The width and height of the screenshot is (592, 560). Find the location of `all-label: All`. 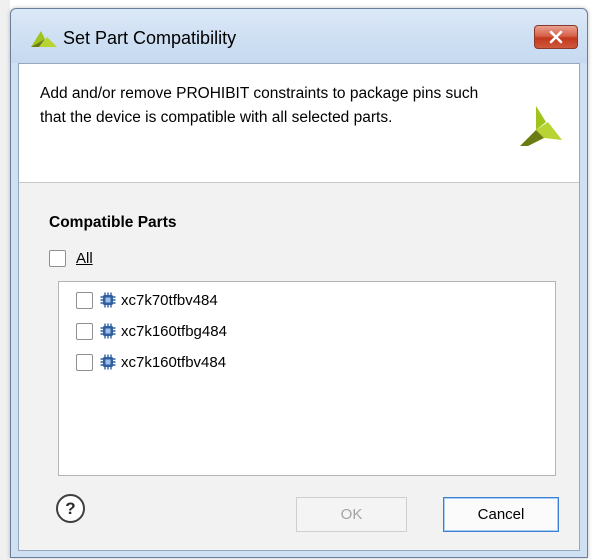

all-label: All is located at coordinates (84, 258).